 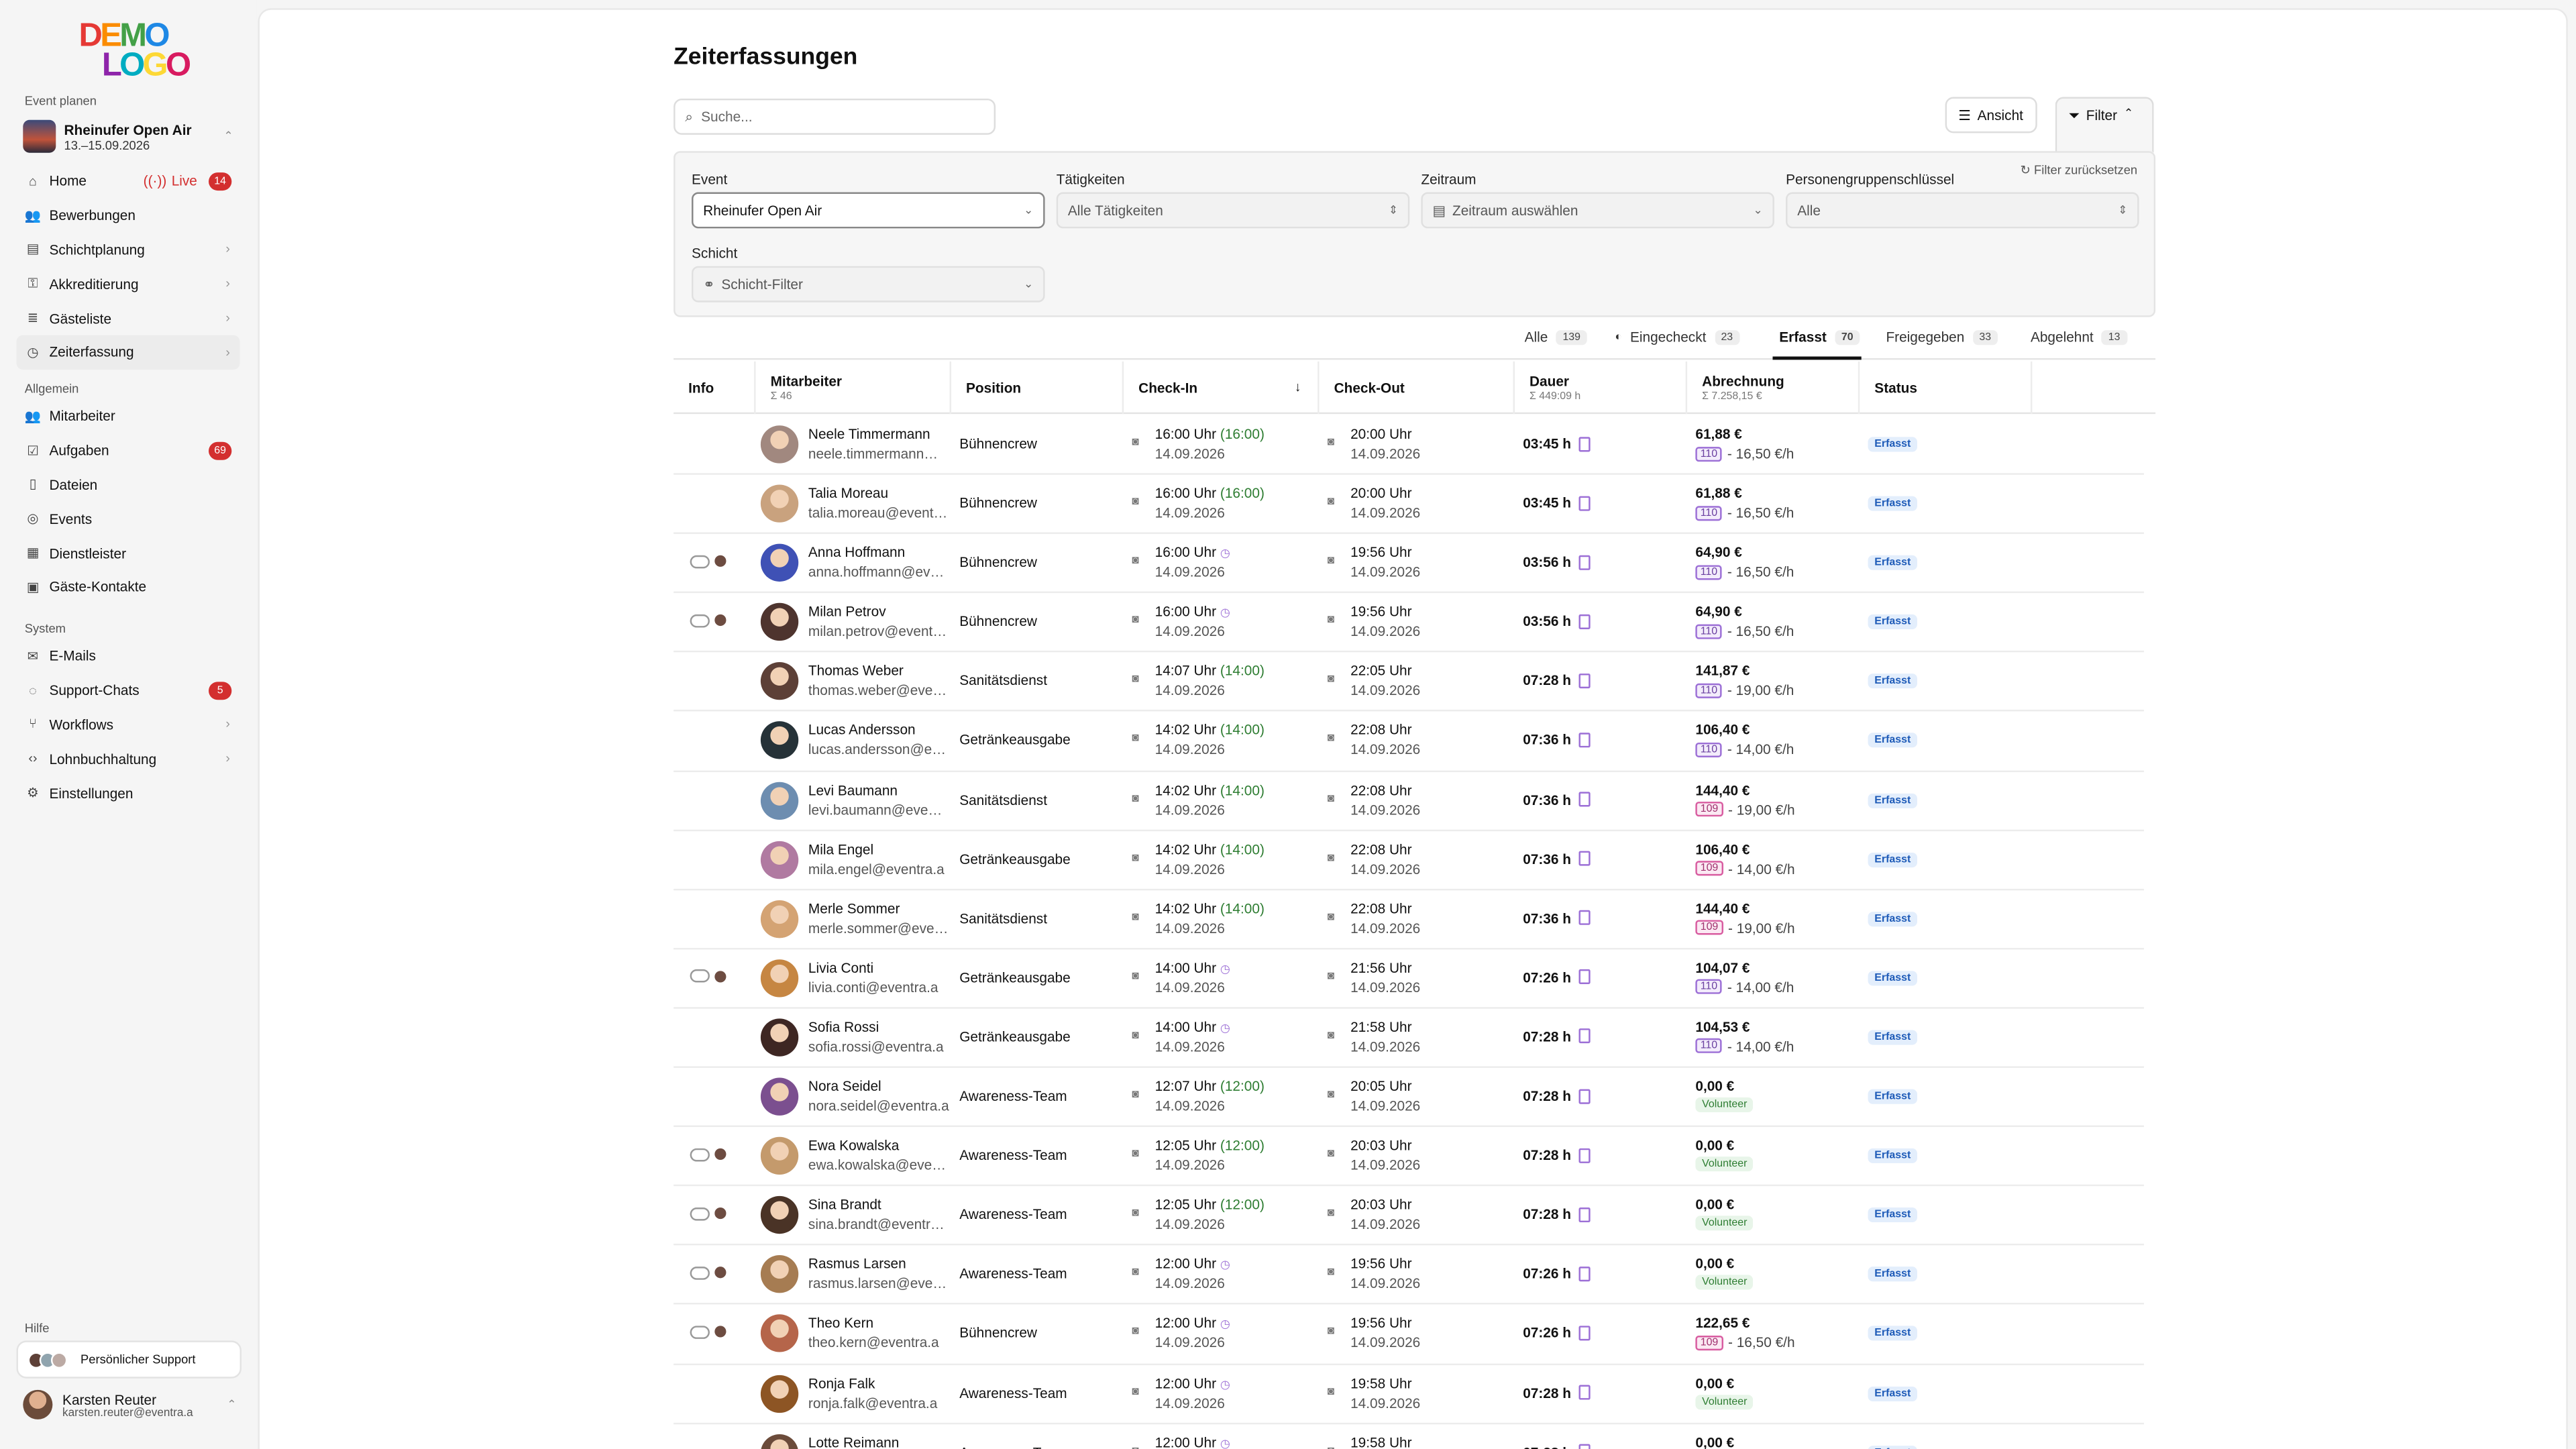 I want to click on sidebar-item-gäste-kontakte: ▣ Gäste-Kontakte, so click(x=127, y=587).